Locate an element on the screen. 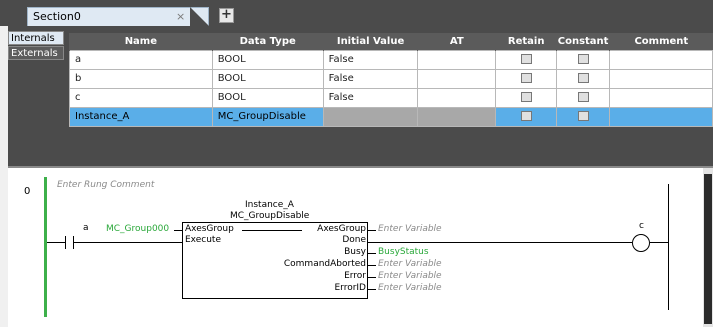 The height and width of the screenshot is (327, 713). output-variable-axesgroup: Enter Variable is located at coordinates (410, 229).